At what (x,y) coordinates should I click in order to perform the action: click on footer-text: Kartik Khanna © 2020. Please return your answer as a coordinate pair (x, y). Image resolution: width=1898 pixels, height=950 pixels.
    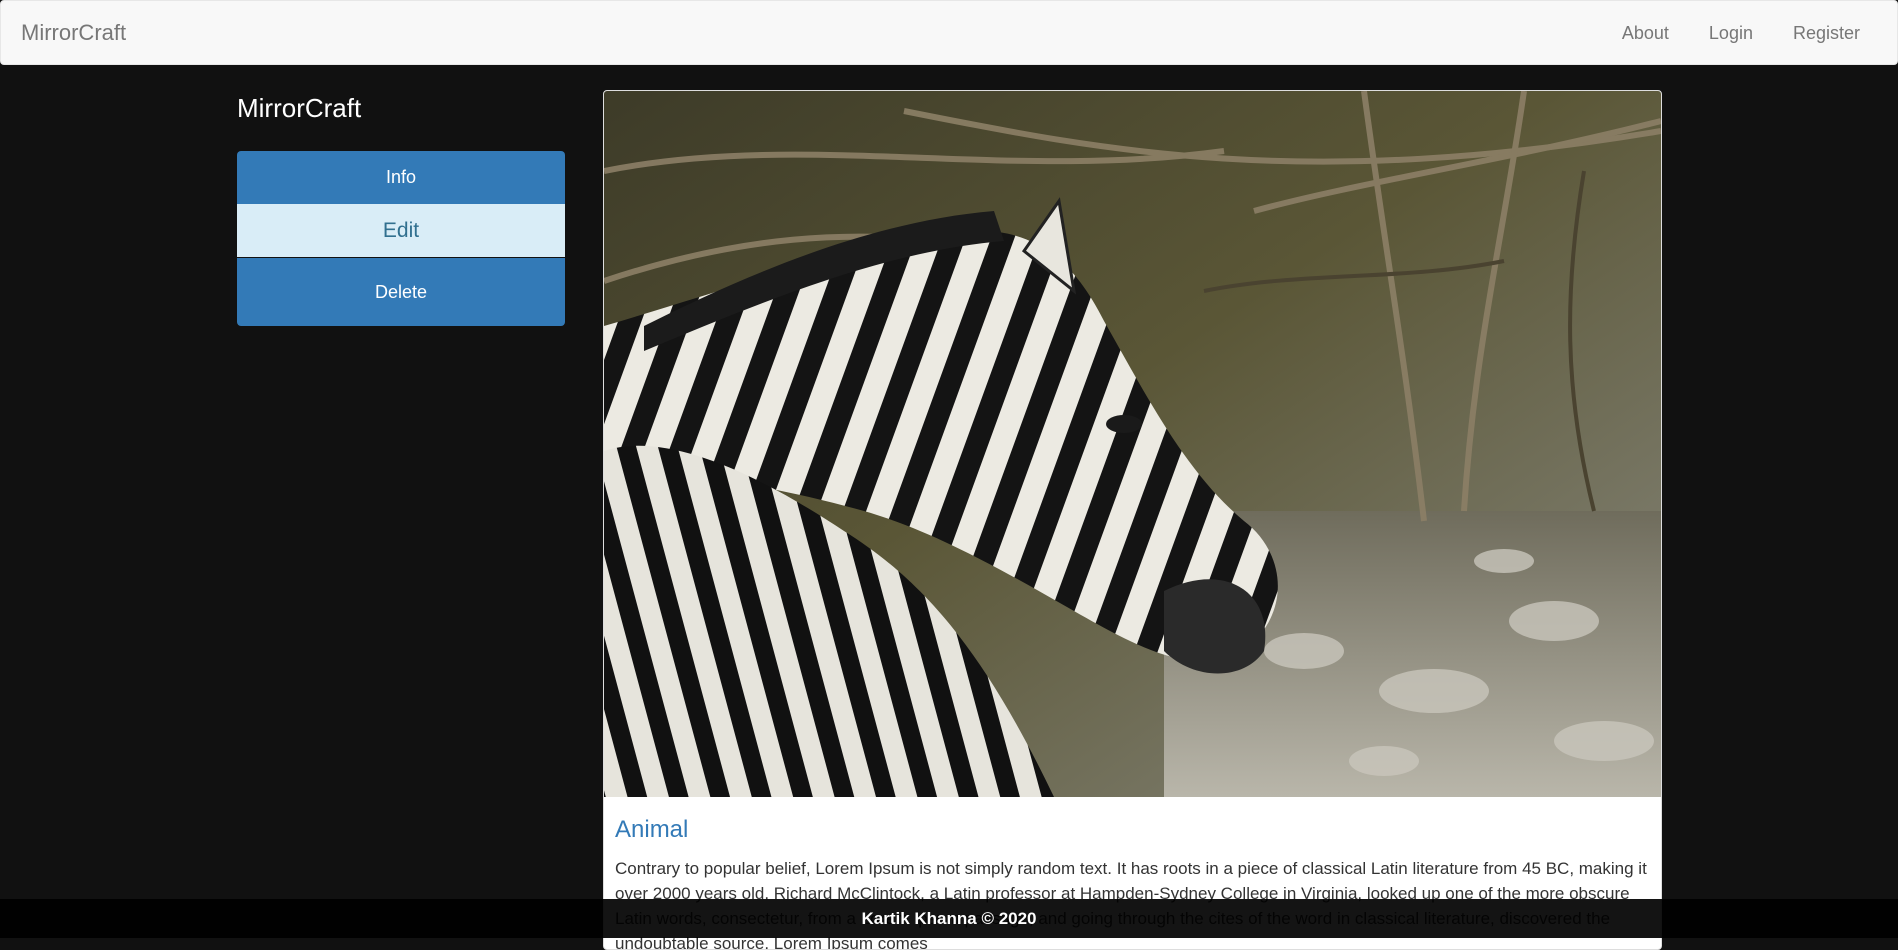
    Looking at the image, I should click on (949, 918).